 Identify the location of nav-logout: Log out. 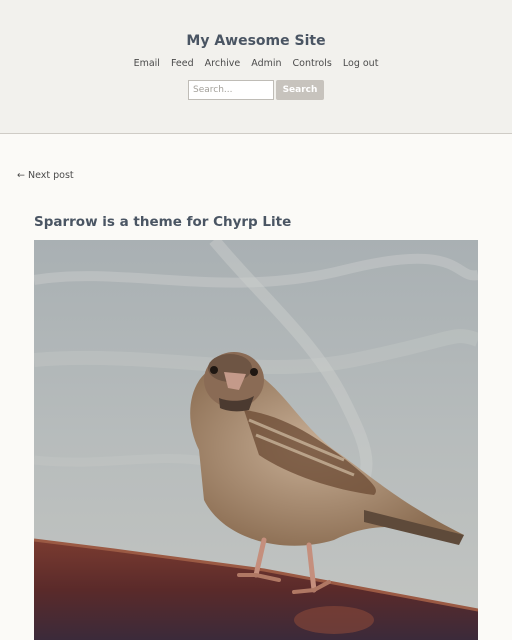
(361, 63).